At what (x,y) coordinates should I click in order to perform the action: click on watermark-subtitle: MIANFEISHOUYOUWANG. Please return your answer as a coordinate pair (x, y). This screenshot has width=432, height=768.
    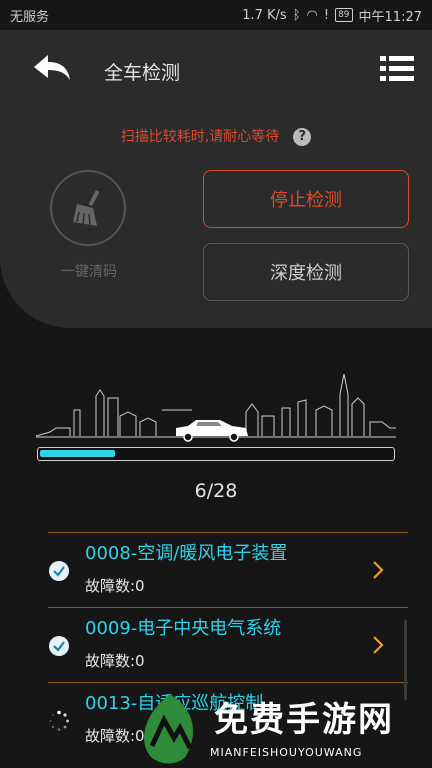
    Looking at the image, I should click on (286, 752).